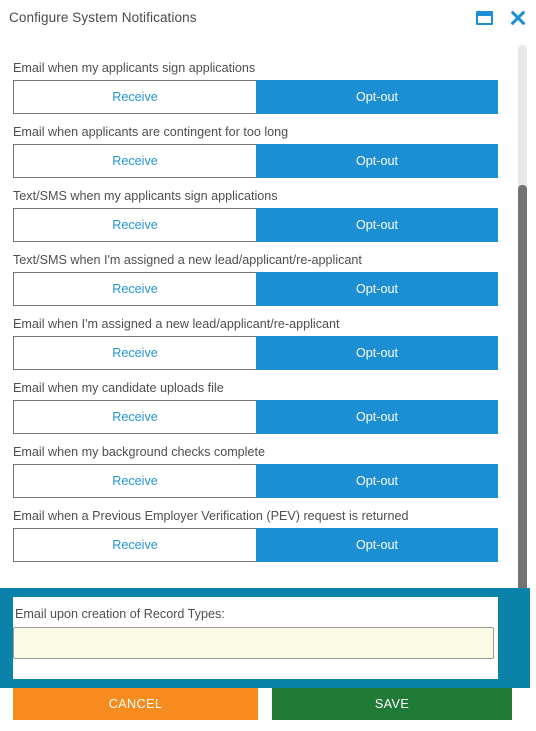 The width and height of the screenshot is (536, 731). What do you see at coordinates (120, 614) in the screenshot?
I see `record-types-label: Email upon creation of Record Types:` at bounding box center [120, 614].